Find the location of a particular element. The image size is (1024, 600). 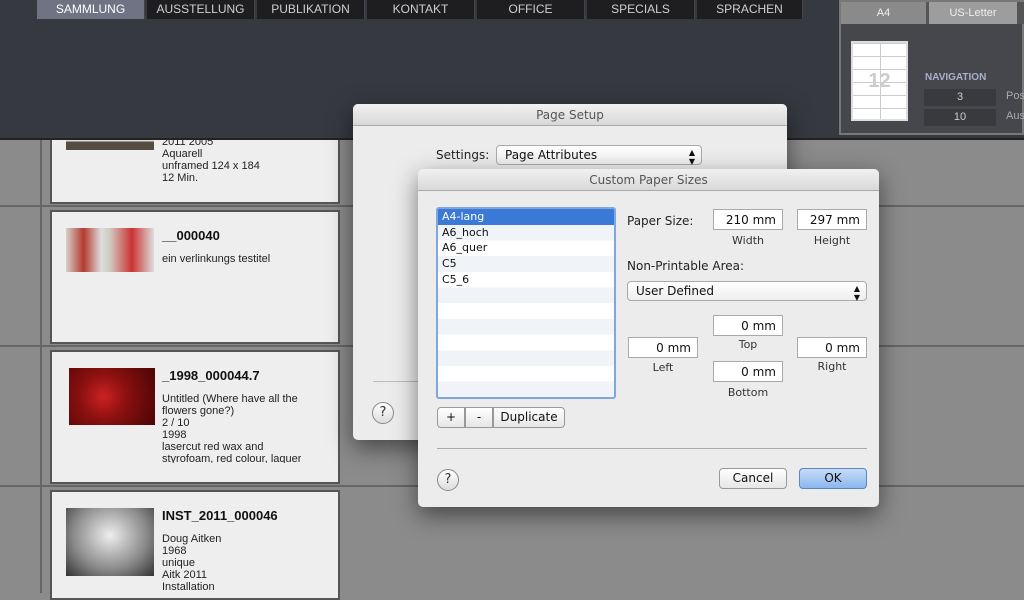

left-field: 0 mm is located at coordinates (663, 347).